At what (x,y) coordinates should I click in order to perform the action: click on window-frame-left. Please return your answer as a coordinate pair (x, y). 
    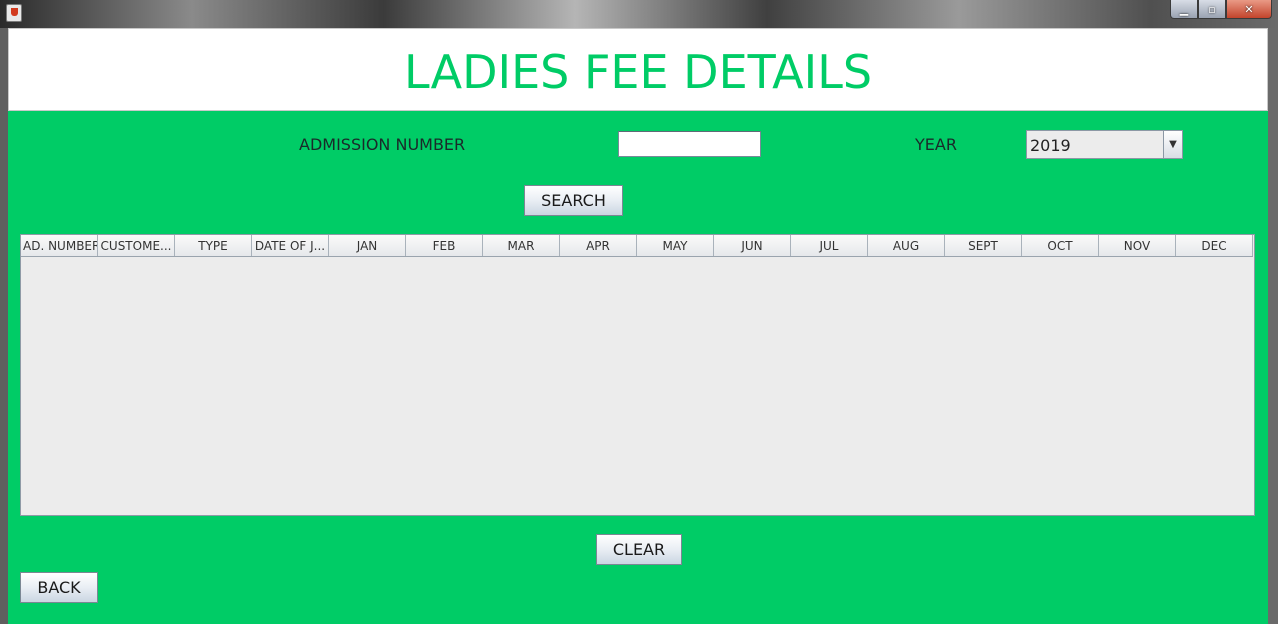
    Looking at the image, I should click on (4, 326).